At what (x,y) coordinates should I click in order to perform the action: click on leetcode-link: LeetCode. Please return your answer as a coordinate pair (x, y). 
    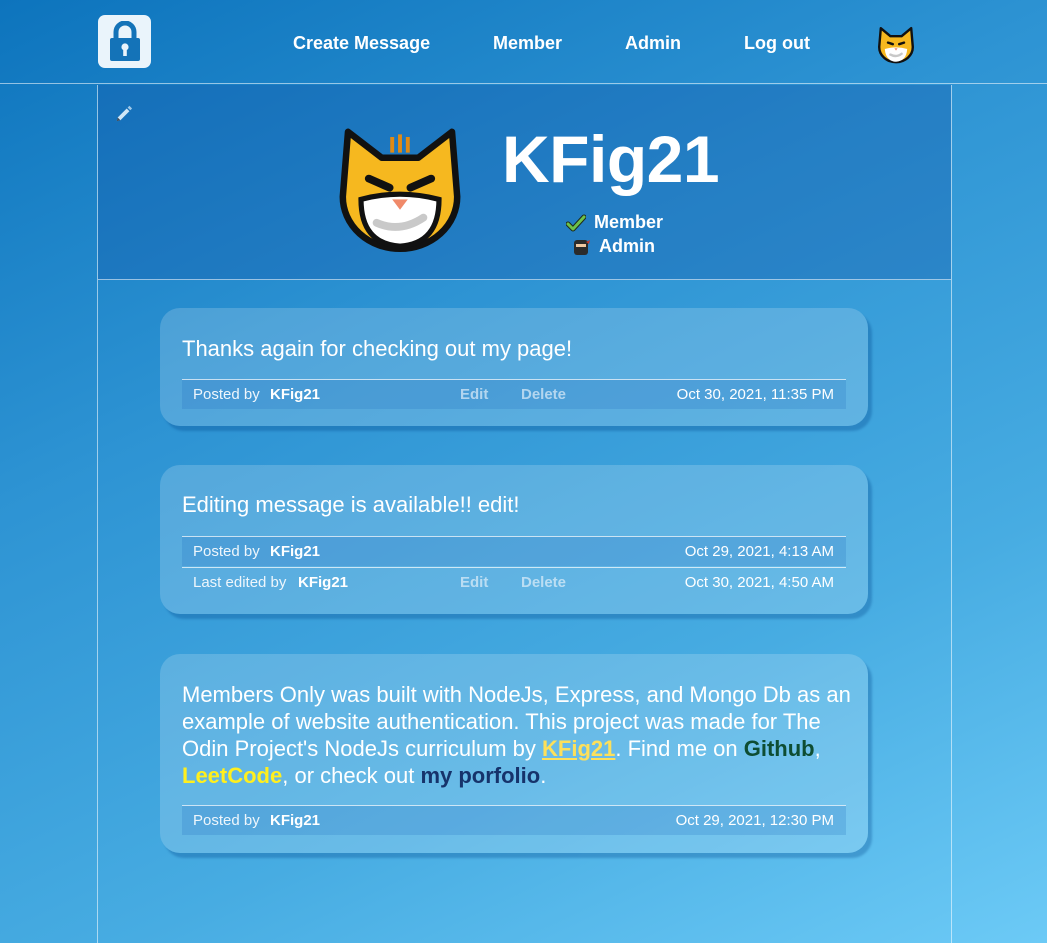
    Looking at the image, I should click on (232, 775).